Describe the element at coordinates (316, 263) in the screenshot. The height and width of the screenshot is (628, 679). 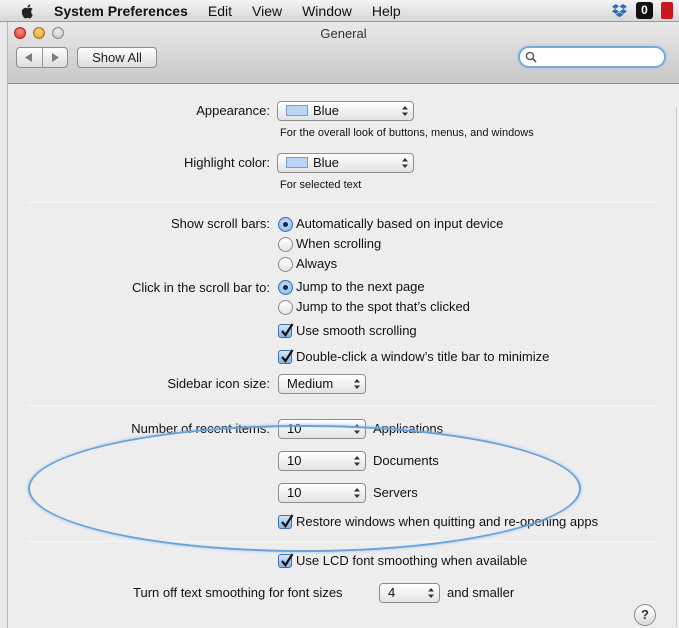
I see `radio-scroll-always-label: Always` at that location.